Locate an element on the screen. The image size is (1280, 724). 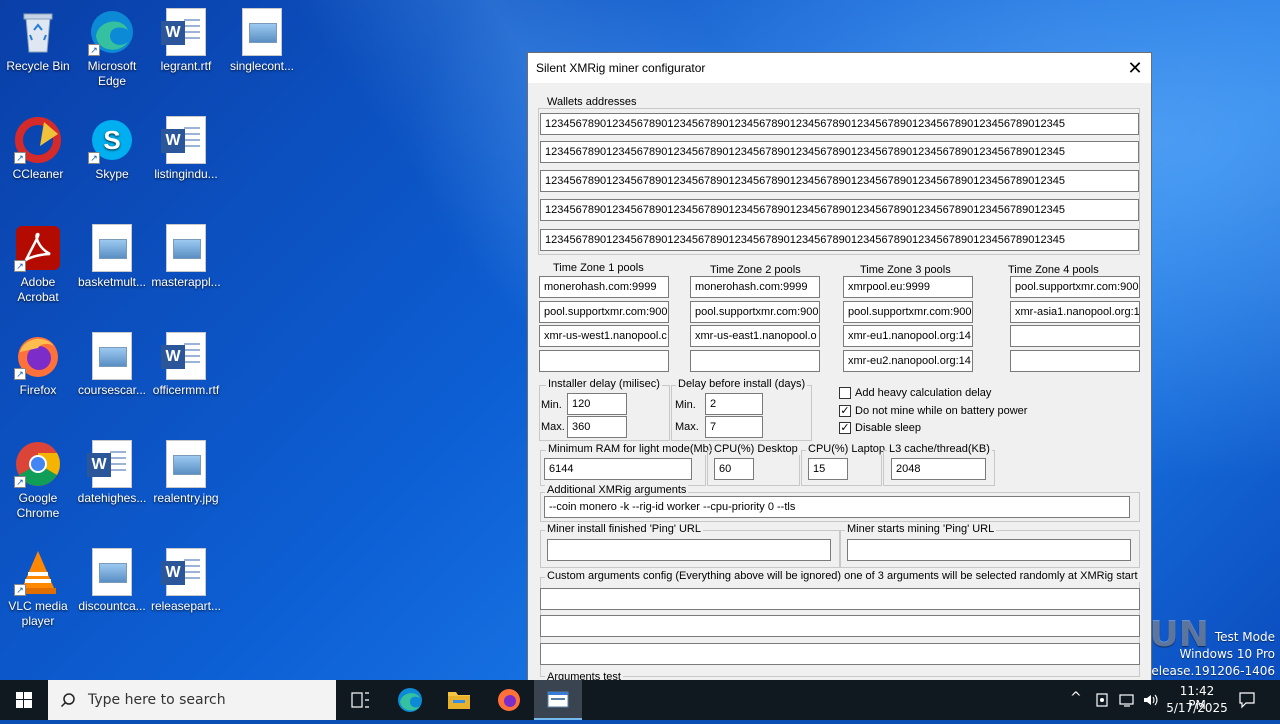
heavy-calculation-checkbox is located at coordinates (845, 393).